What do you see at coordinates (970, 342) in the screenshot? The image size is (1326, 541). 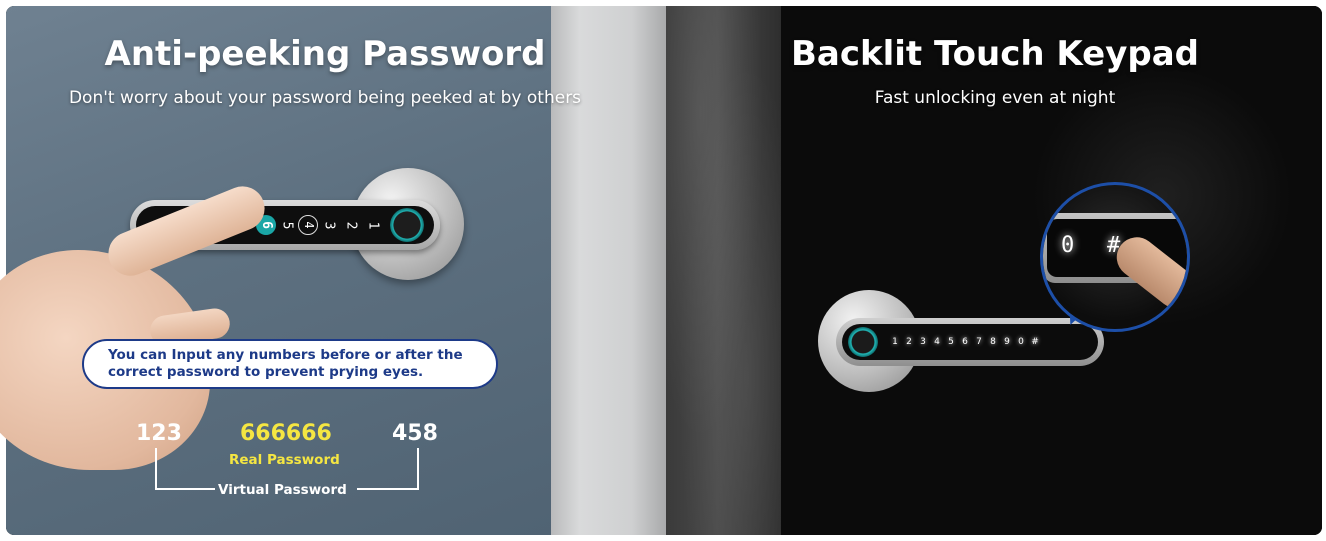 I see `keypad-right-backlit: 1 2 3 4 5 6 7 8 9 0 #` at bounding box center [970, 342].